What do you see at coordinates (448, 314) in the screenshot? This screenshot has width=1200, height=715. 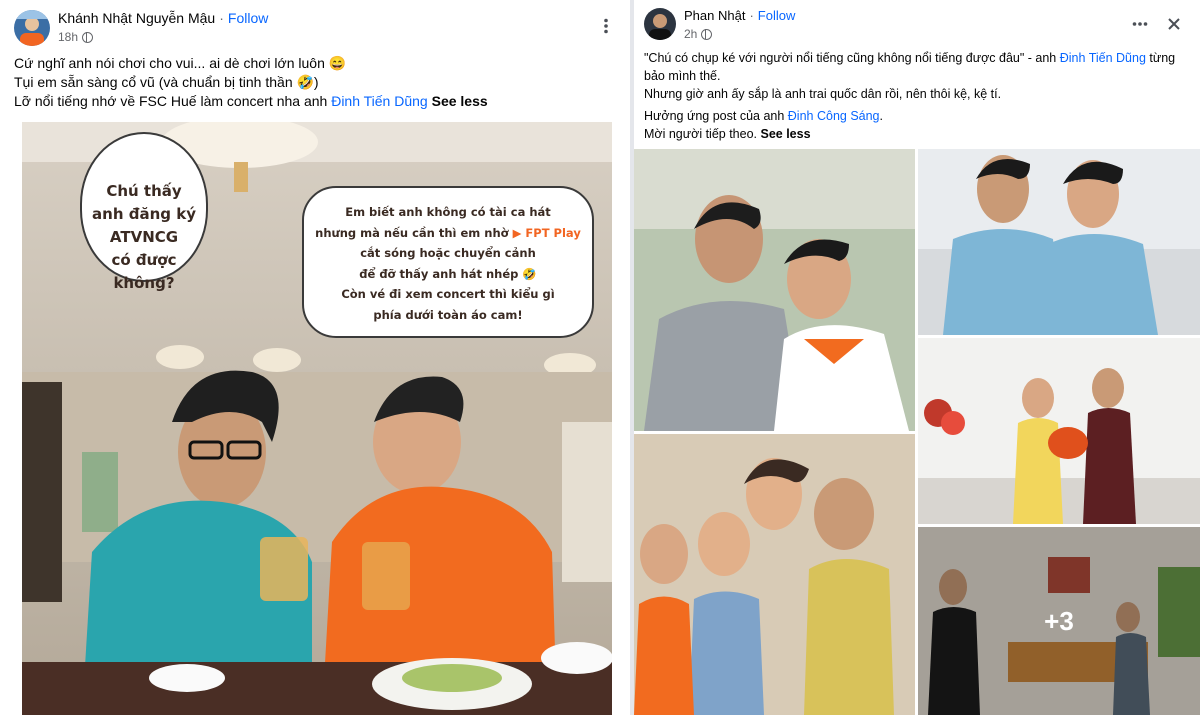 I see `bubble-line: phía dưới toàn áo cam!` at bounding box center [448, 314].